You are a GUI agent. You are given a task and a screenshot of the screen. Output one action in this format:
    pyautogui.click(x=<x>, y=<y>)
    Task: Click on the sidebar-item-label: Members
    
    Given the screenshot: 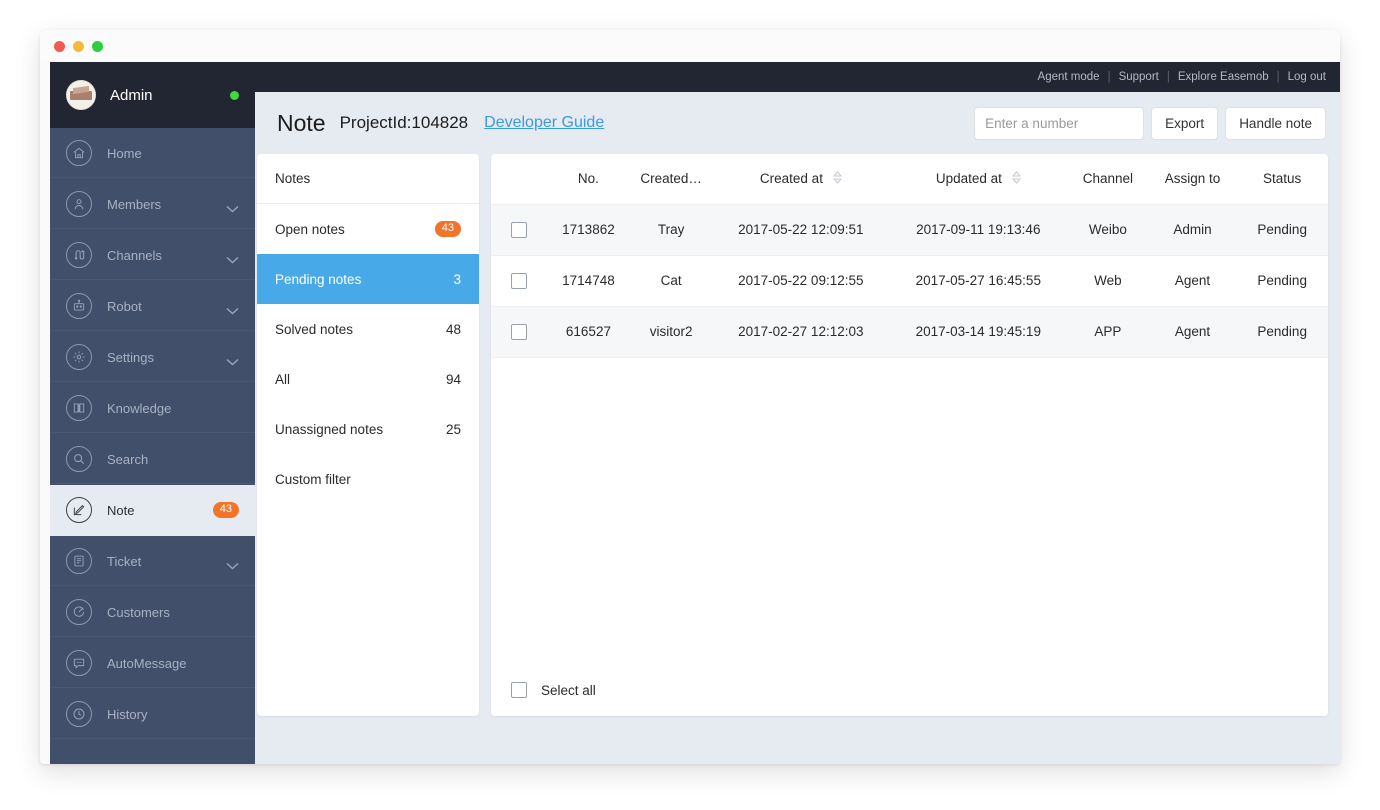 What is the action you would take?
    pyautogui.click(x=134, y=204)
    